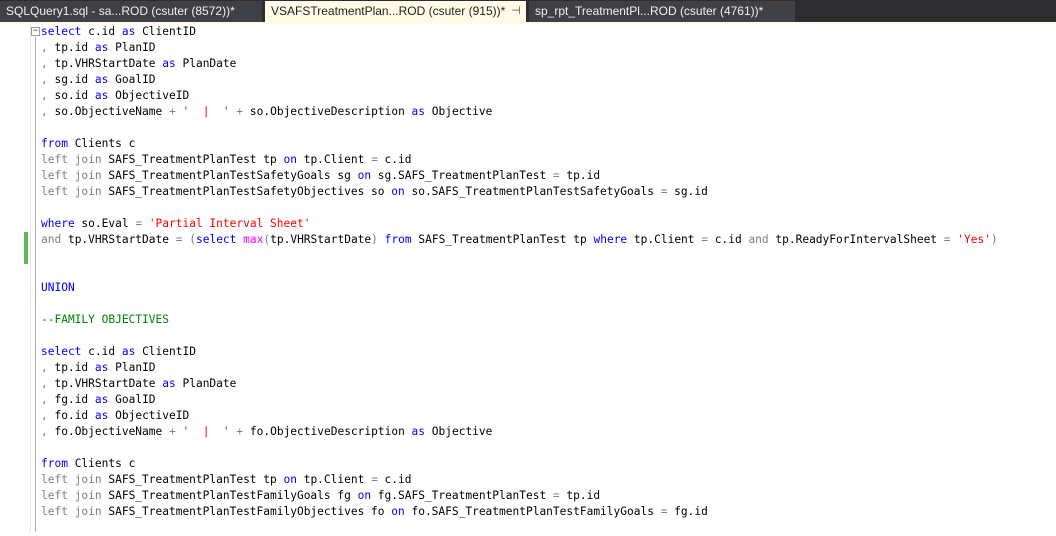 The height and width of the screenshot is (536, 1056). What do you see at coordinates (165, 31) in the screenshot?
I see `code-token: ClientID` at bounding box center [165, 31].